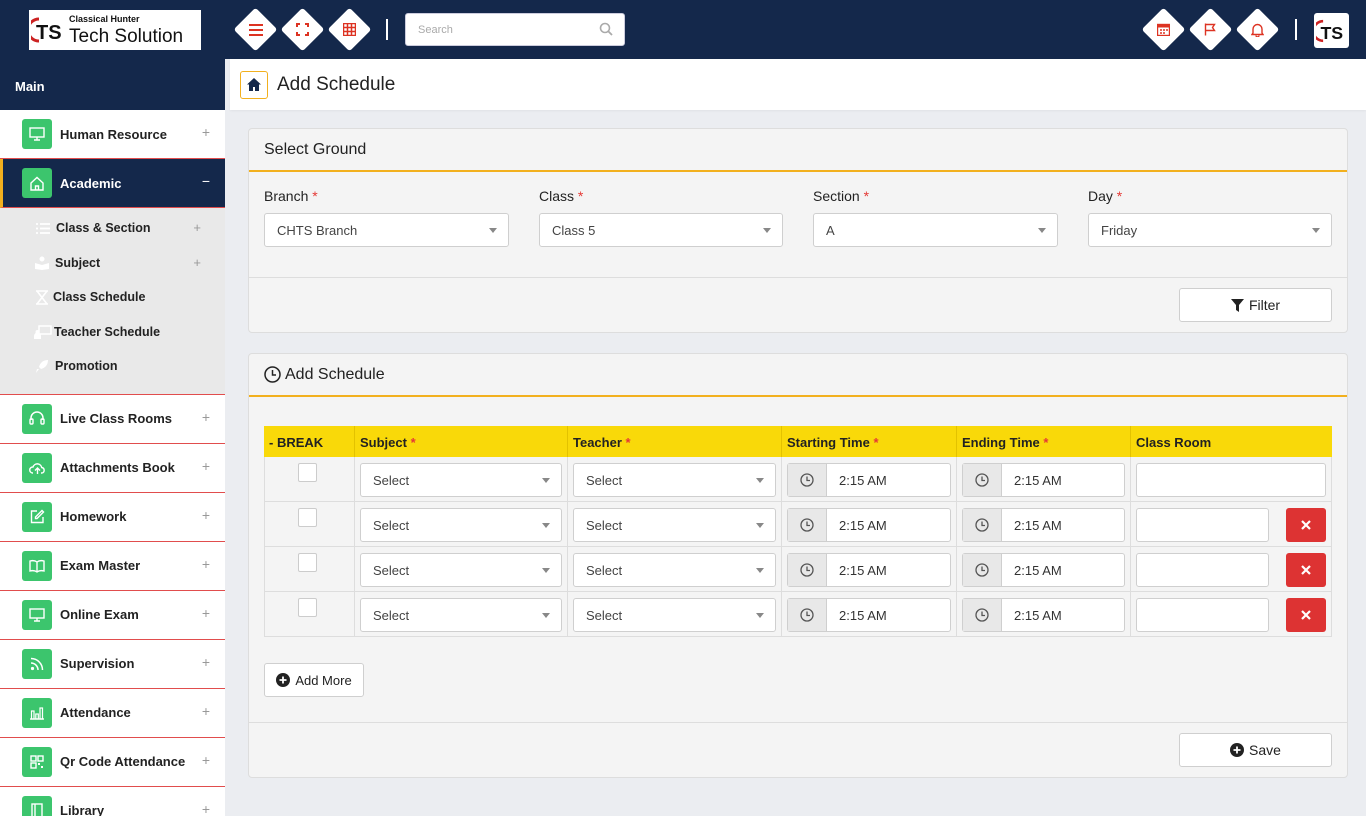  What do you see at coordinates (82, 809) in the screenshot?
I see `sidebar-item-label: Library` at bounding box center [82, 809].